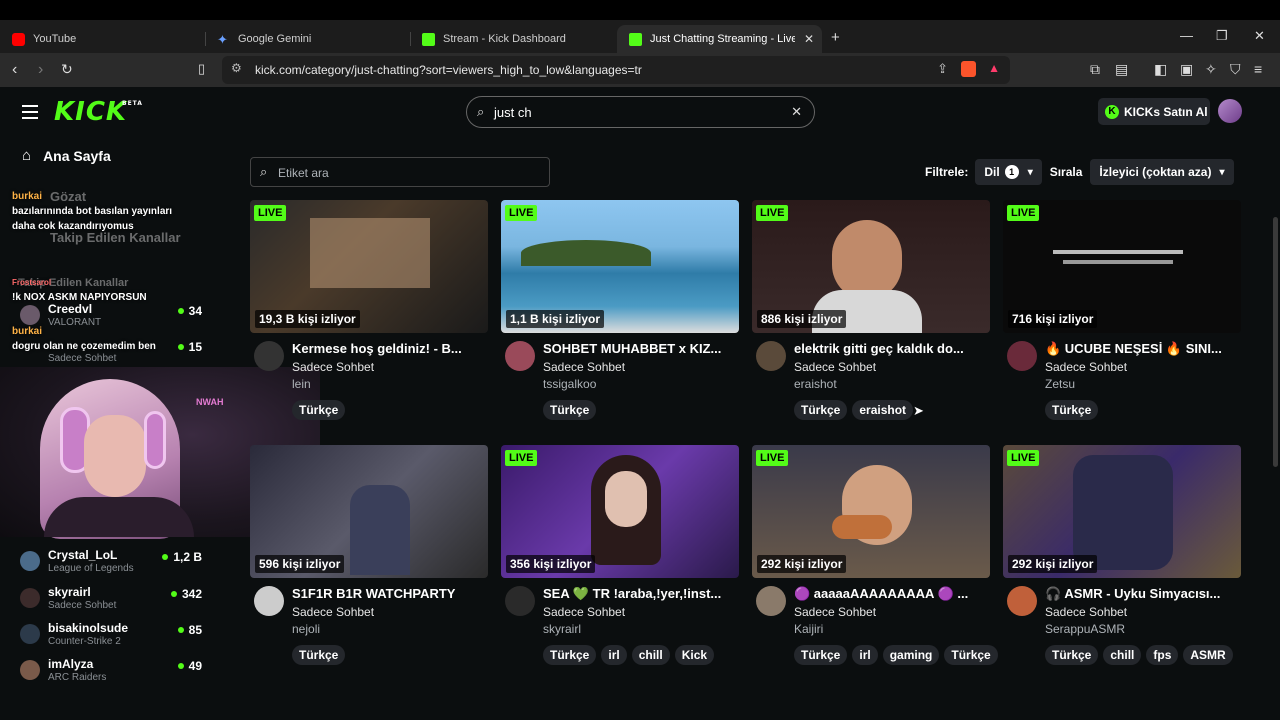 This screenshot has width=1280, height=720. I want to click on reload-icon: ↻, so click(67, 69).